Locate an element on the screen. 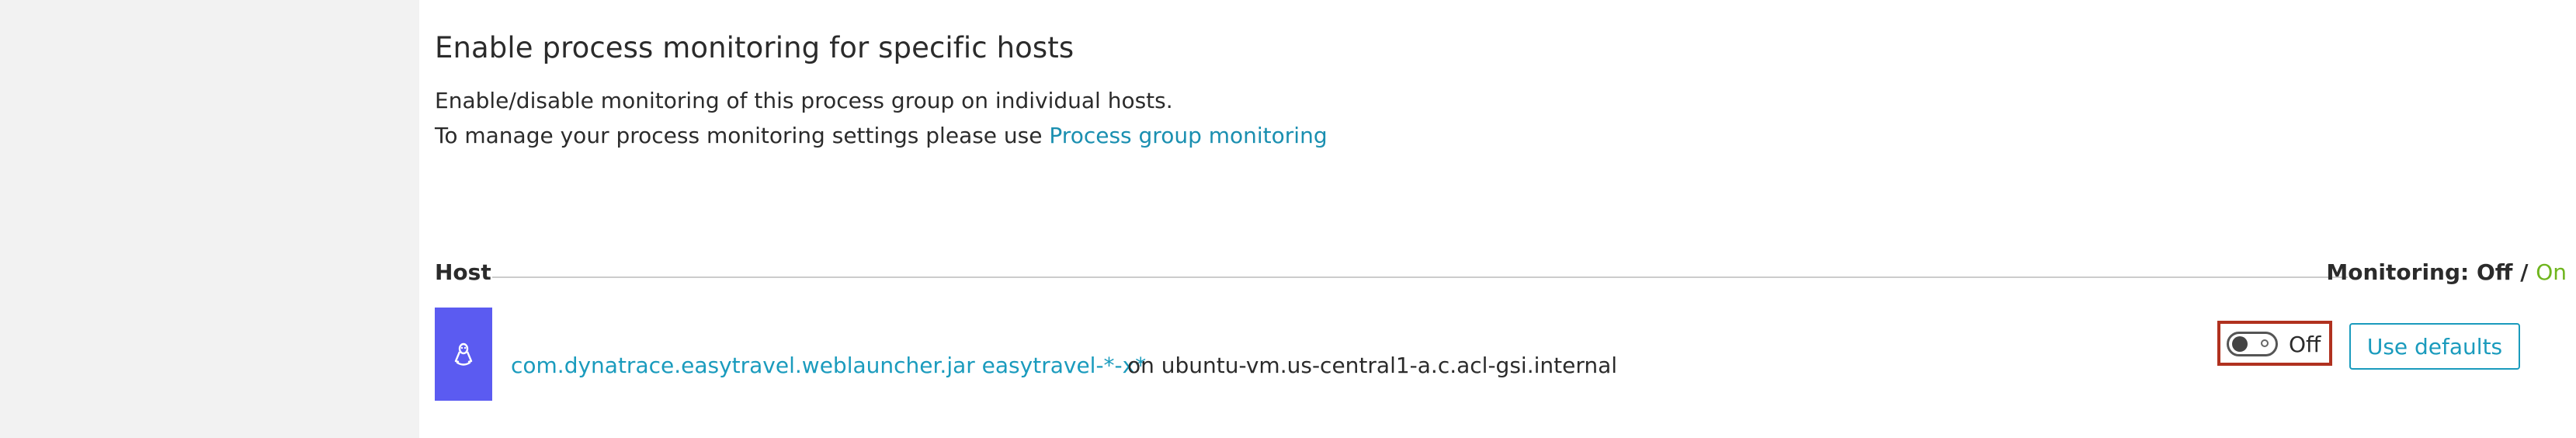  monitoring-toggle: Off is located at coordinates (2277, 344).